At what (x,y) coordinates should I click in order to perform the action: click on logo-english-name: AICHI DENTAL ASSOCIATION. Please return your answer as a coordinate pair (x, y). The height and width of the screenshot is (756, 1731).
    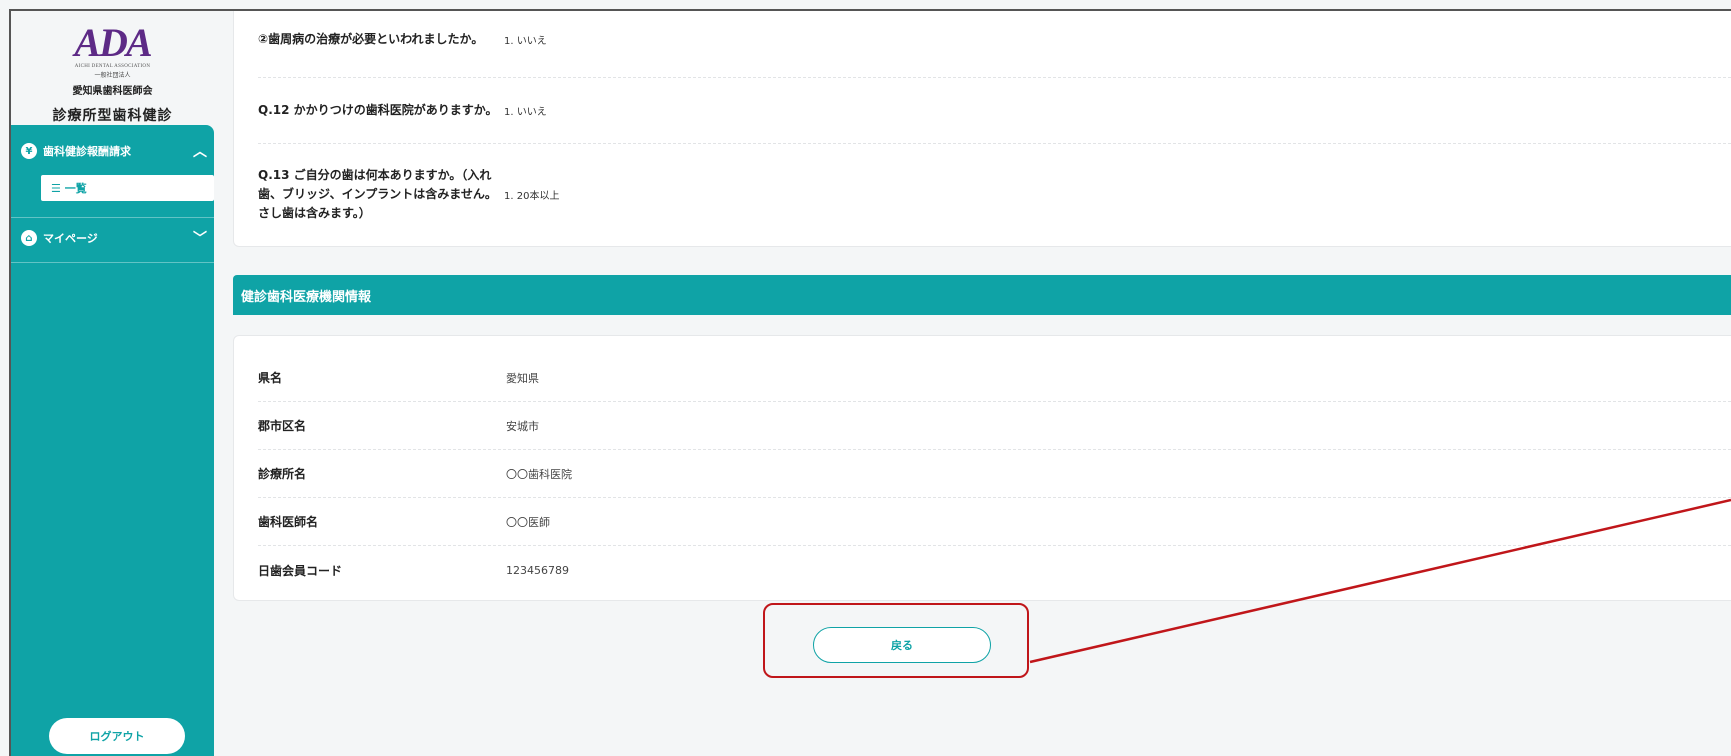
    Looking at the image, I should click on (112, 66).